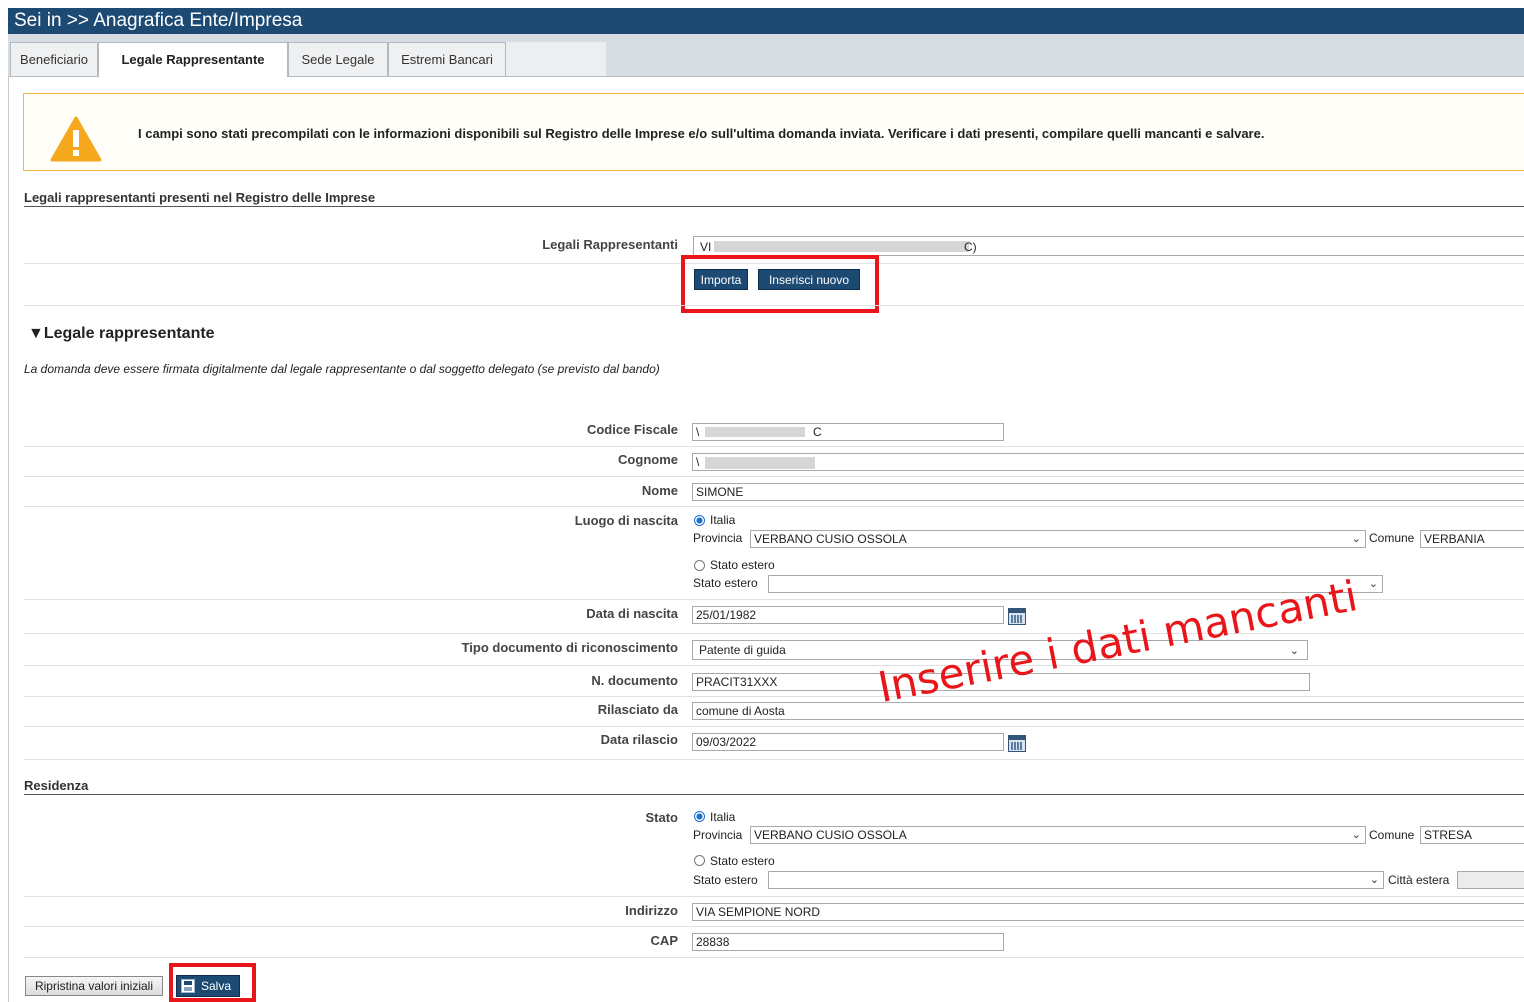  I want to click on tab-legale-rappresentante: Legale Rappresentante, so click(193, 59).